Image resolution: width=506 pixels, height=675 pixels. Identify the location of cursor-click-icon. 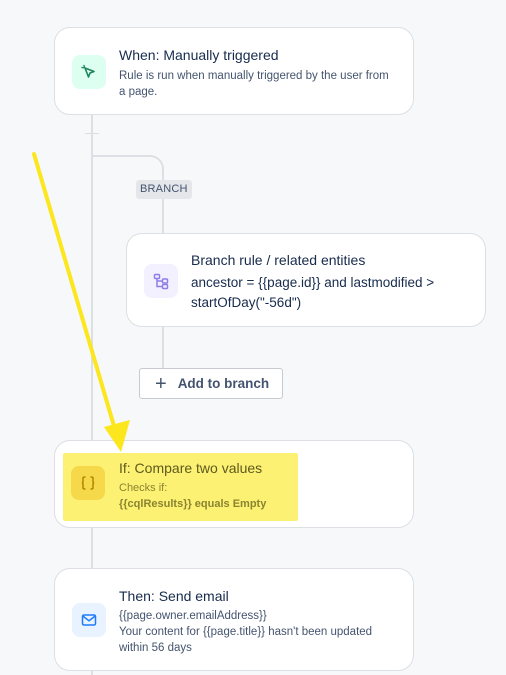
(88, 71).